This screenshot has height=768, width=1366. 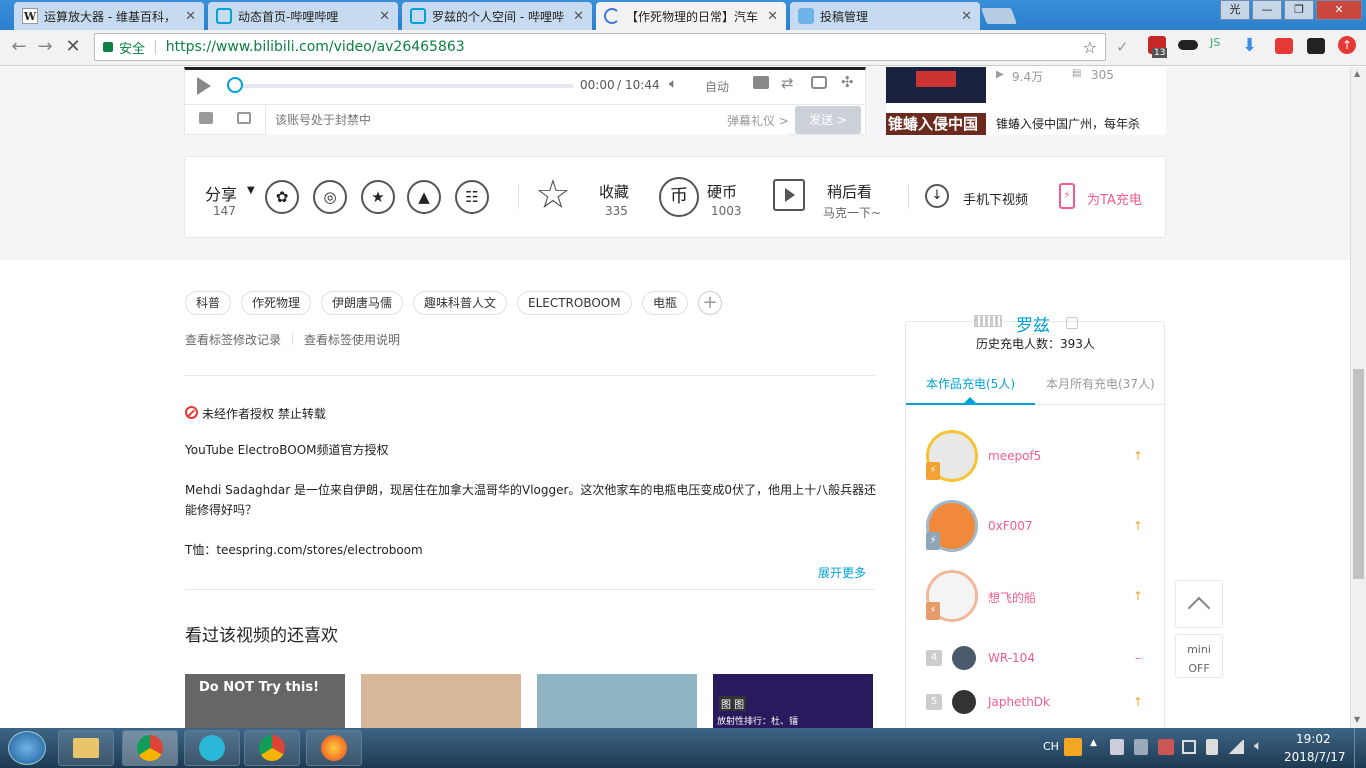 What do you see at coordinates (885, 16) in the screenshot?
I see `tab-upload-manage: 投稿管理 ✕` at bounding box center [885, 16].